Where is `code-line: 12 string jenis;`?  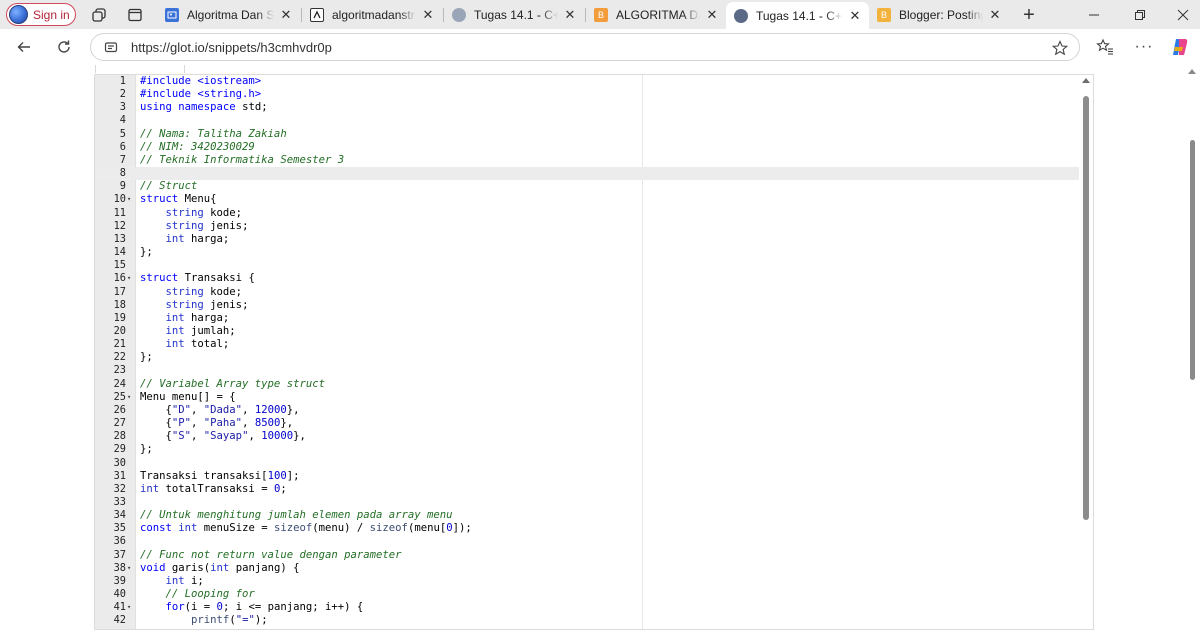
code-line: 12 string jenis; is located at coordinates (594, 226).